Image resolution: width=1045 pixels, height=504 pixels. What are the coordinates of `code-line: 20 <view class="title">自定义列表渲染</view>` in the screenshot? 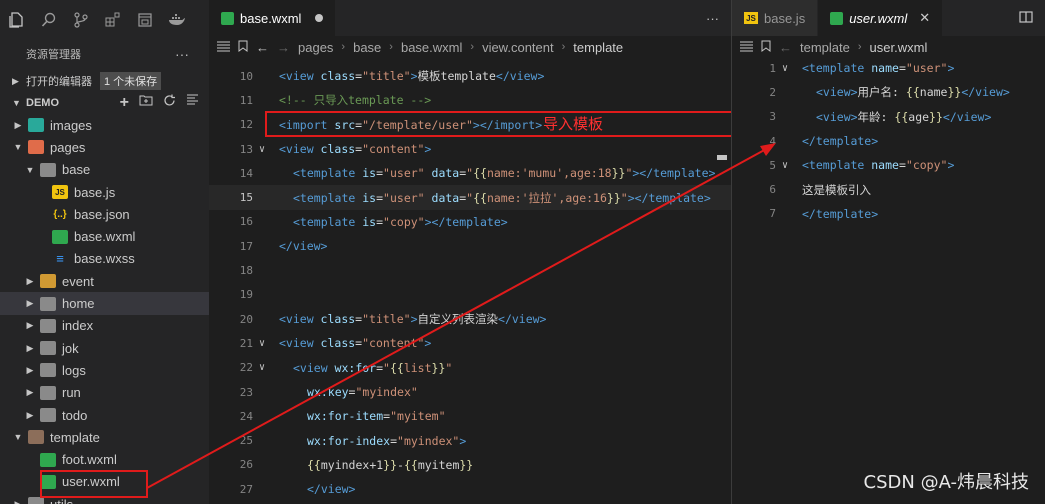 It's located at (470, 319).